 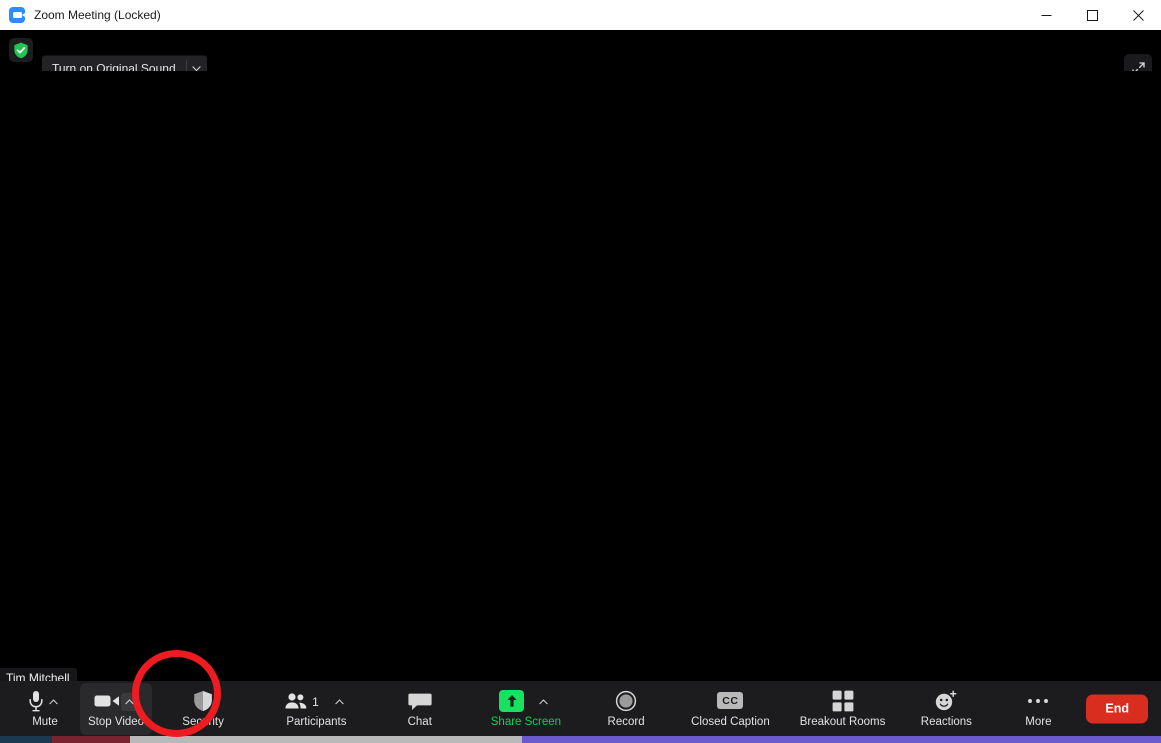 What do you see at coordinates (36, 701) in the screenshot?
I see `microphone-icon` at bounding box center [36, 701].